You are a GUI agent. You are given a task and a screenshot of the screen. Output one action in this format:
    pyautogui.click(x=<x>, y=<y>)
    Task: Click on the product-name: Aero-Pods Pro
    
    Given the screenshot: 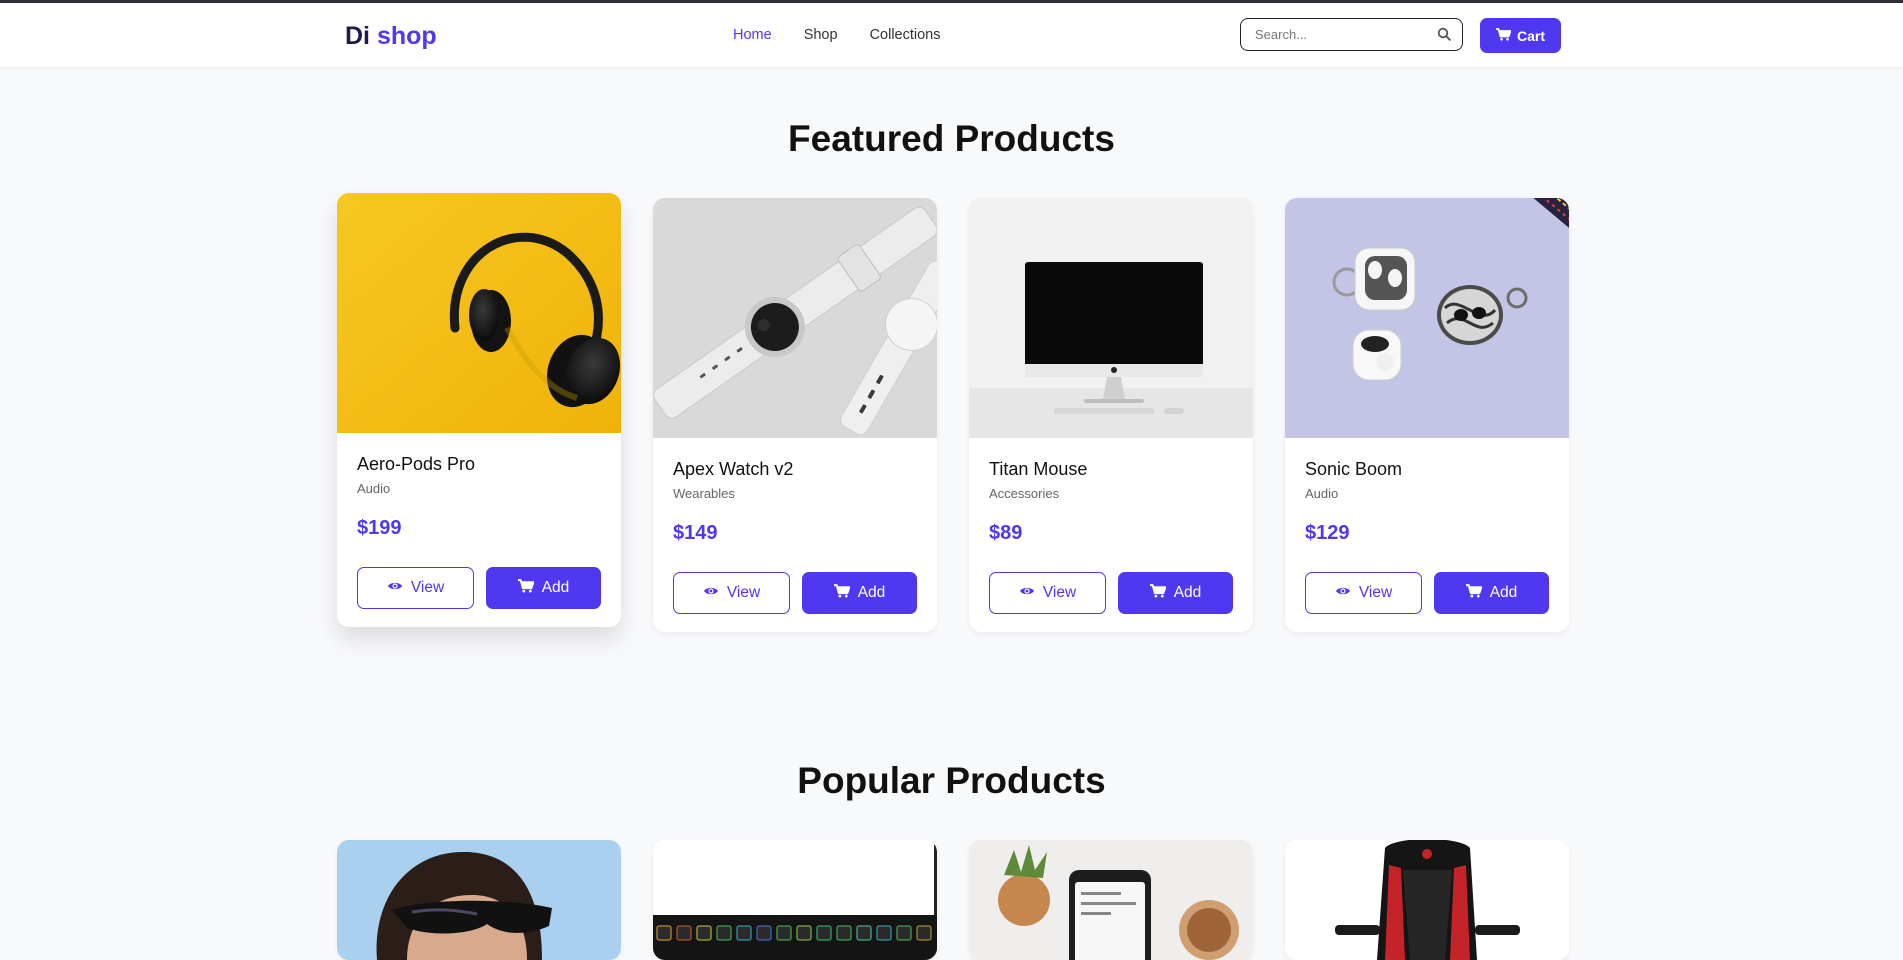 What is the action you would take?
    pyautogui.click(x=416, y=464)
    